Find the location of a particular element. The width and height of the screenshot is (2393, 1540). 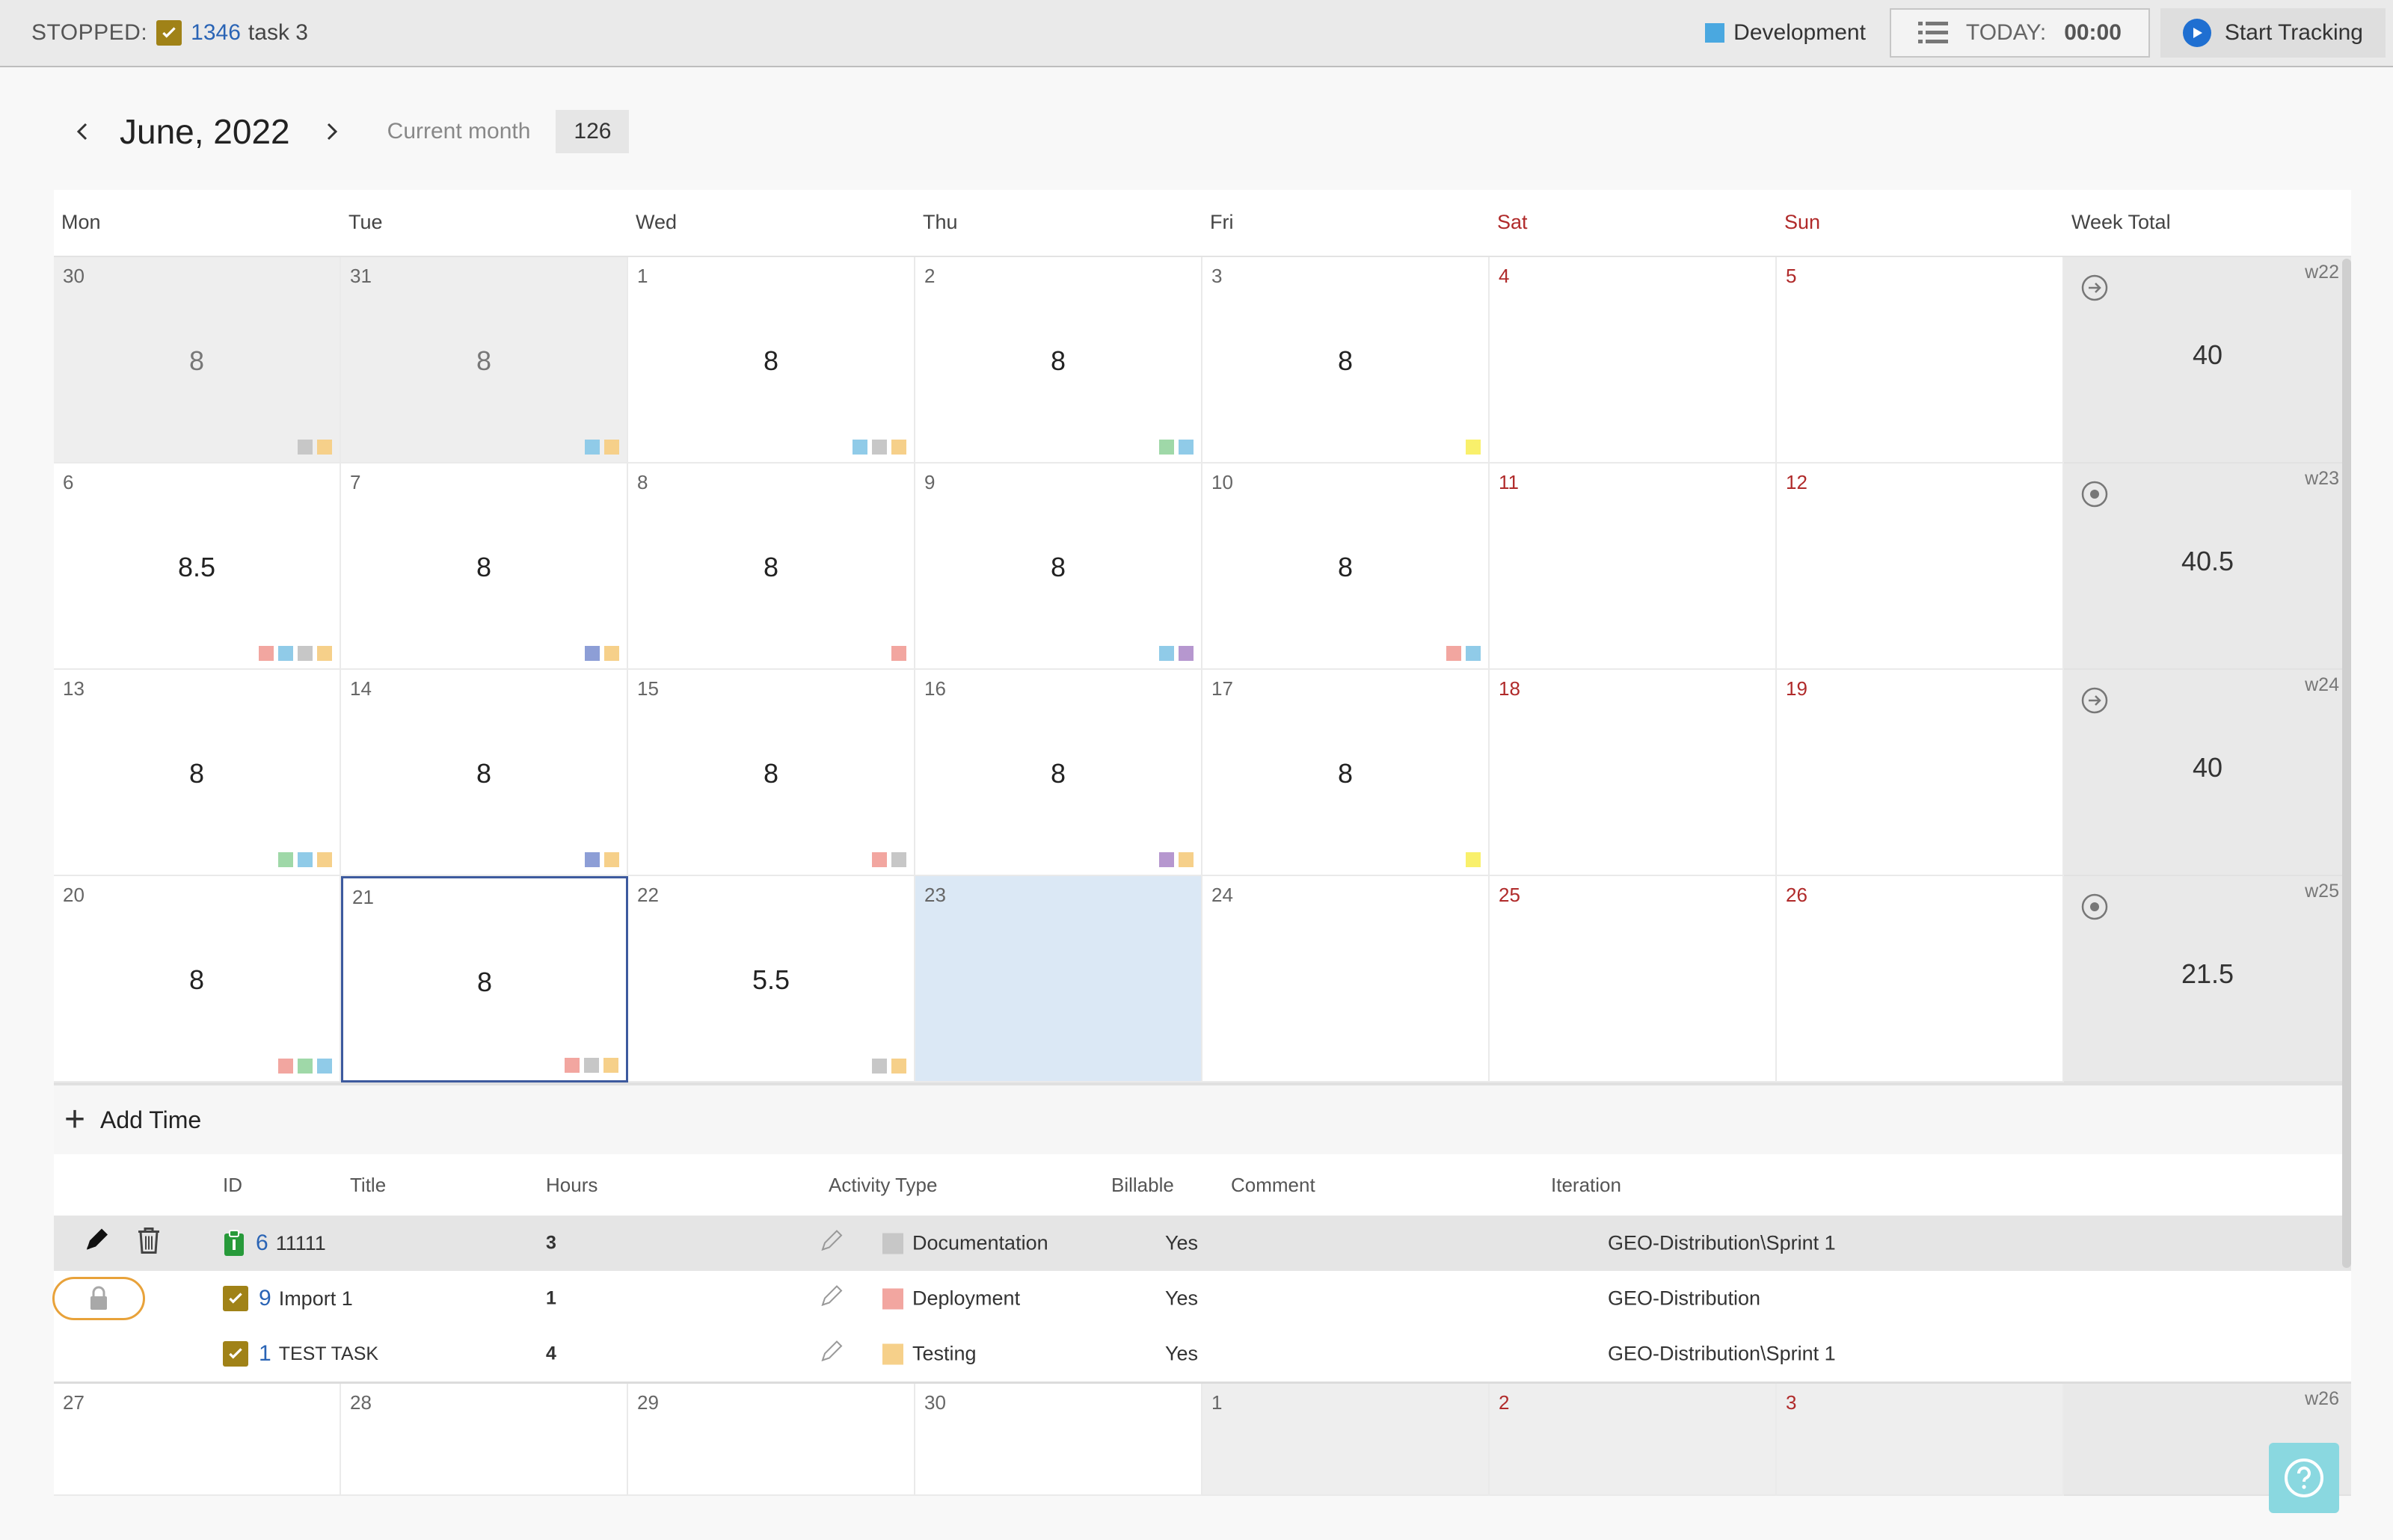

entry-title: 11111 is located at coordinates (300, 1242).